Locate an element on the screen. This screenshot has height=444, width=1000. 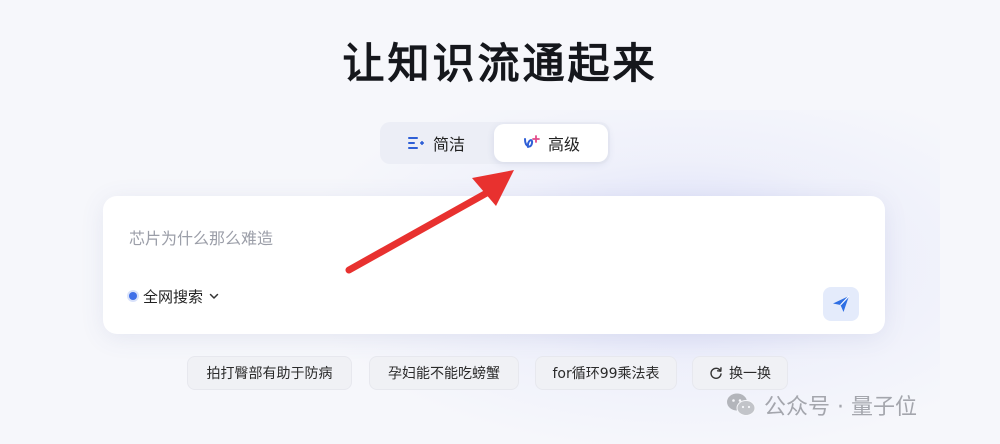
watermark-text: 公众号 · 量子位 is located at coordinates (840, 407).